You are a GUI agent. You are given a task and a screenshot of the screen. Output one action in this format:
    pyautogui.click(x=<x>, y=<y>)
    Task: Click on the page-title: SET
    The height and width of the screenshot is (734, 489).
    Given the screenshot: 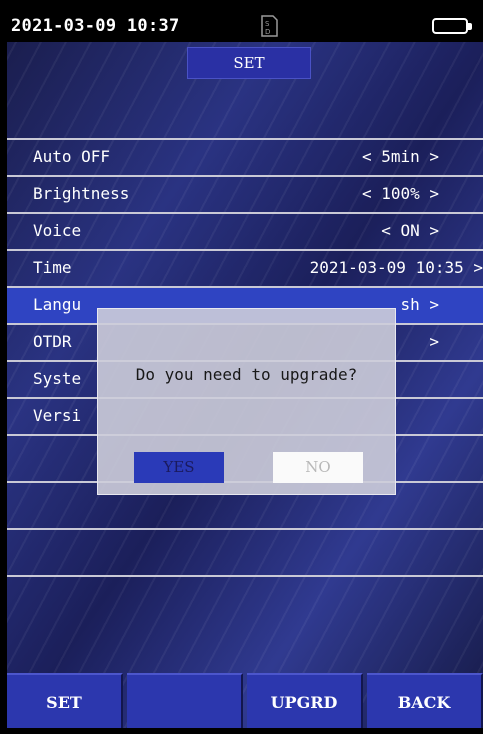 What is the action you would take?
    pyautogui.click(x=249, y=63)
    